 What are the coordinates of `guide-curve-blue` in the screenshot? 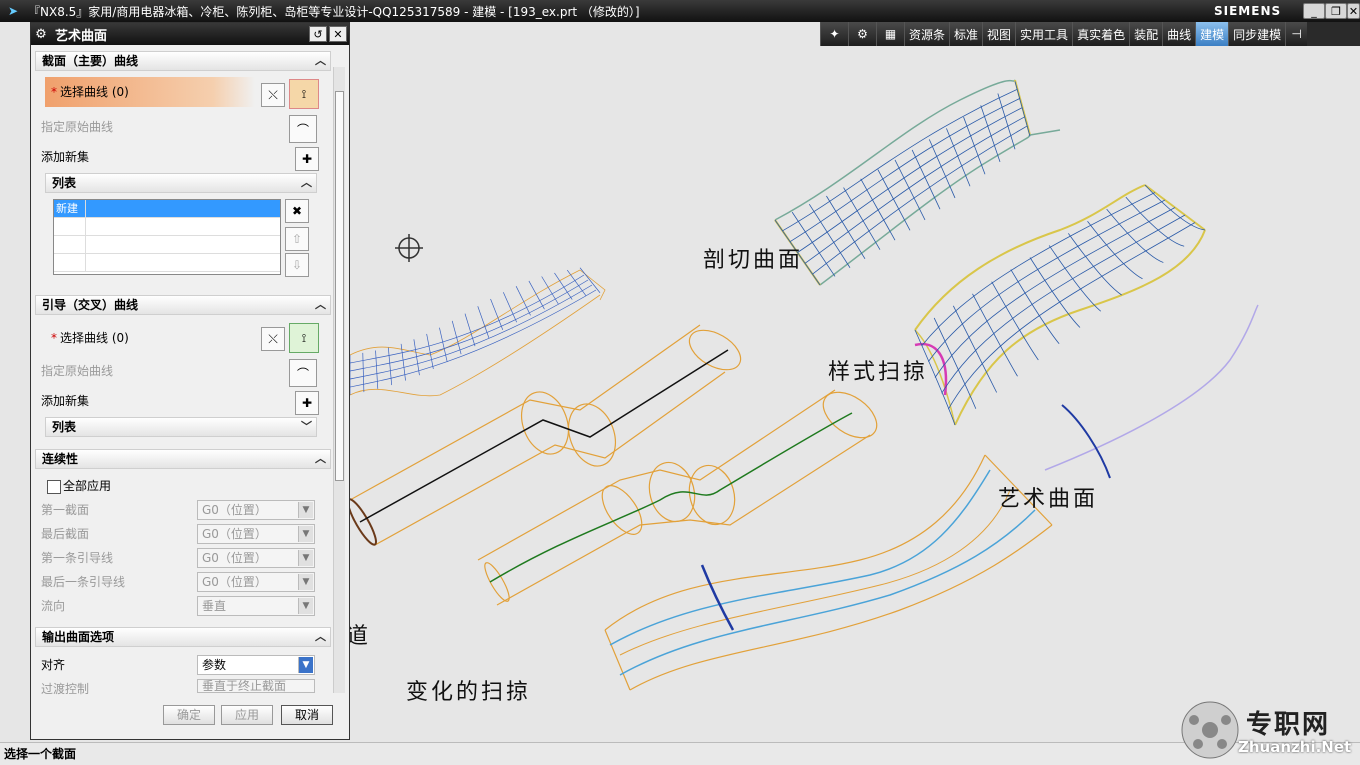 It's located at (1086, 441).